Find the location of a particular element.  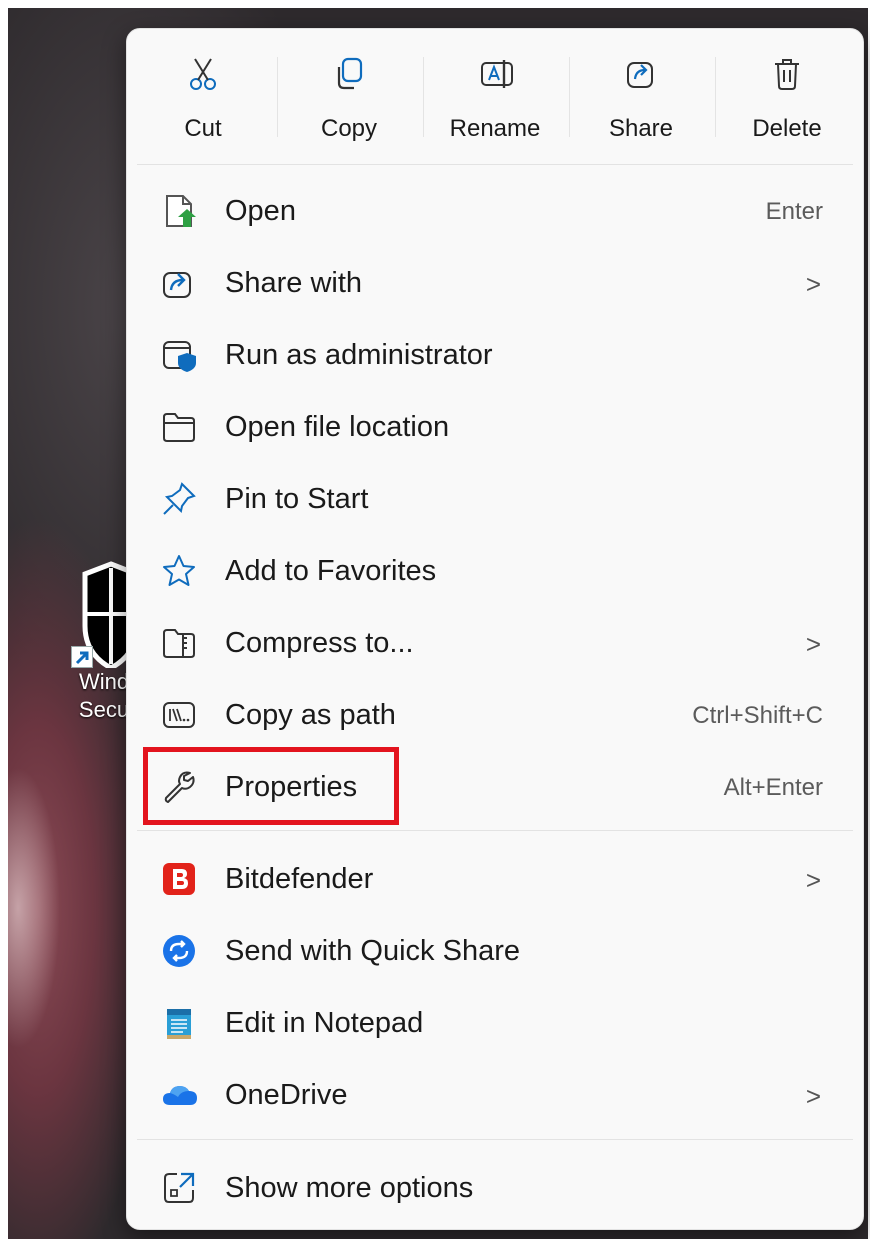

menu-item-send-with-quick-share: Send with Quick Share is located at coordinates (495, 951).